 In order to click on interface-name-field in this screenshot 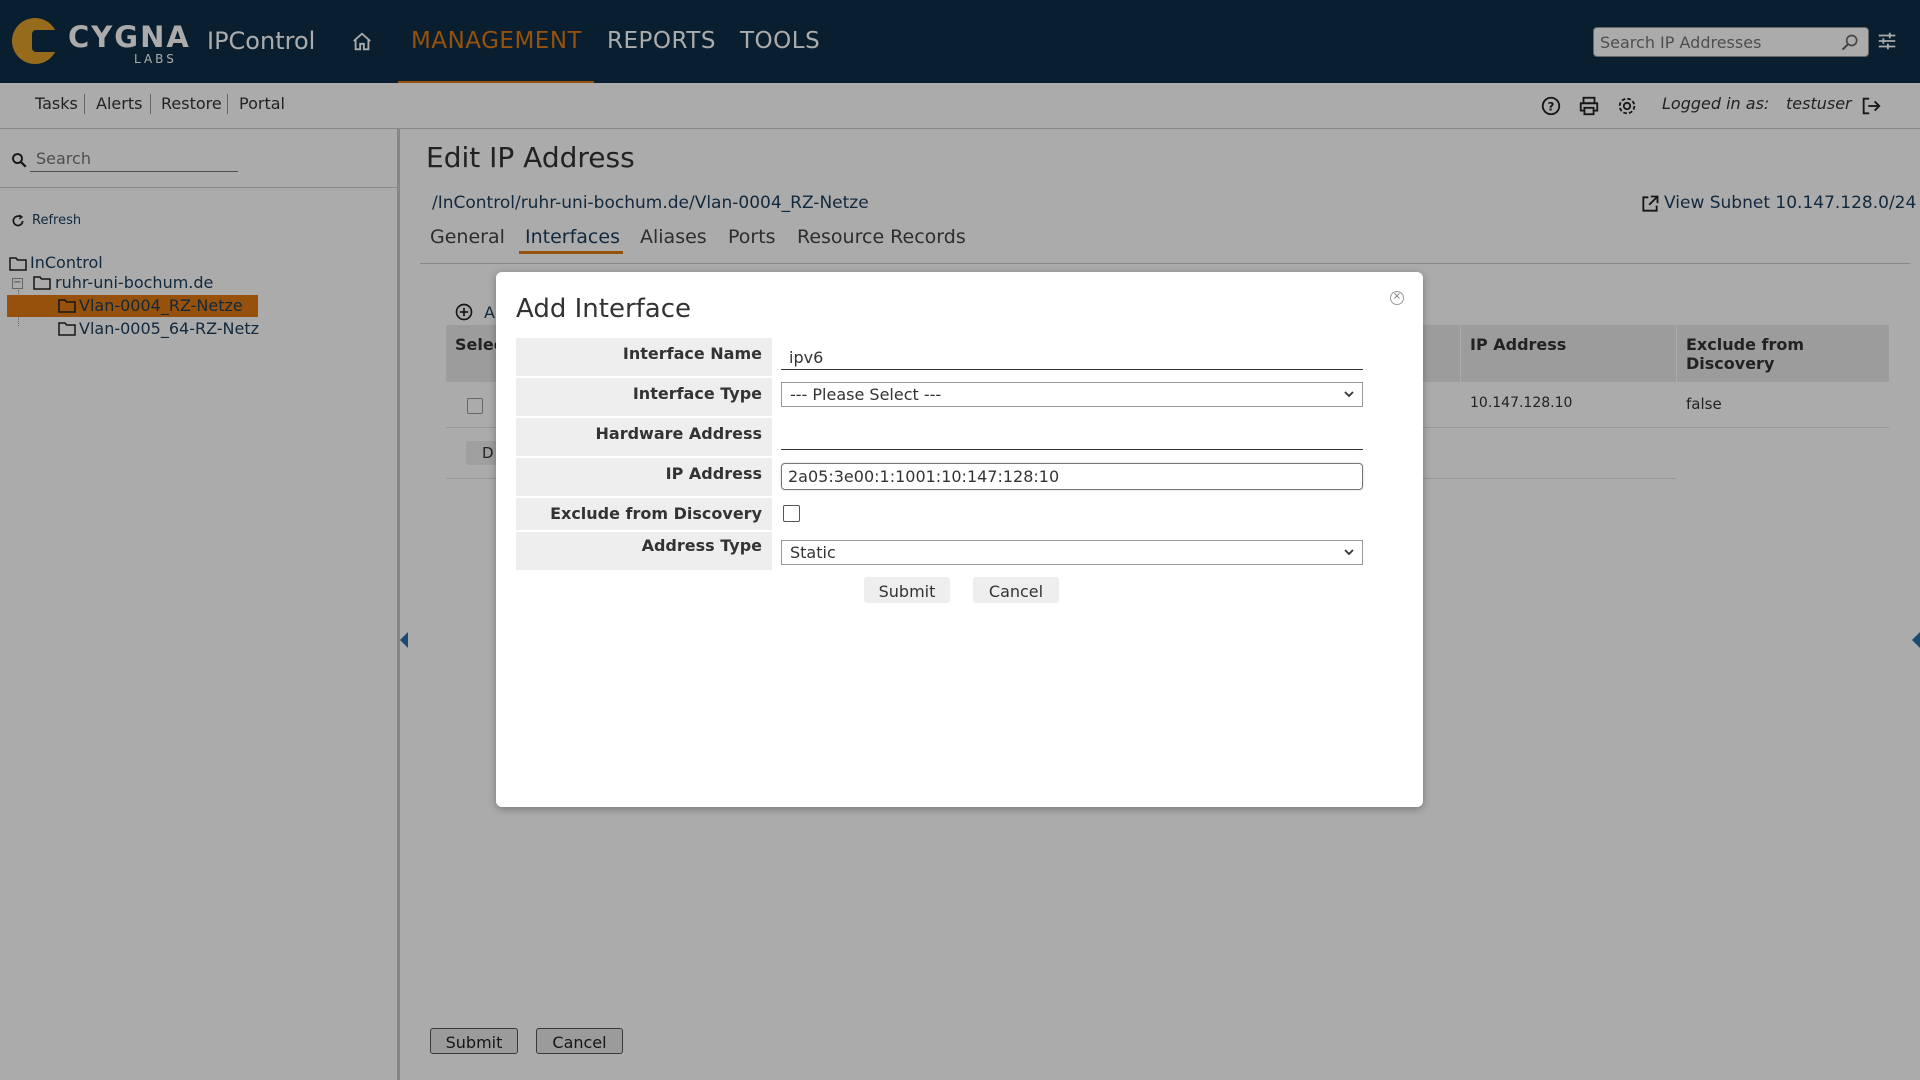, I will do `click(1072, 358)`.